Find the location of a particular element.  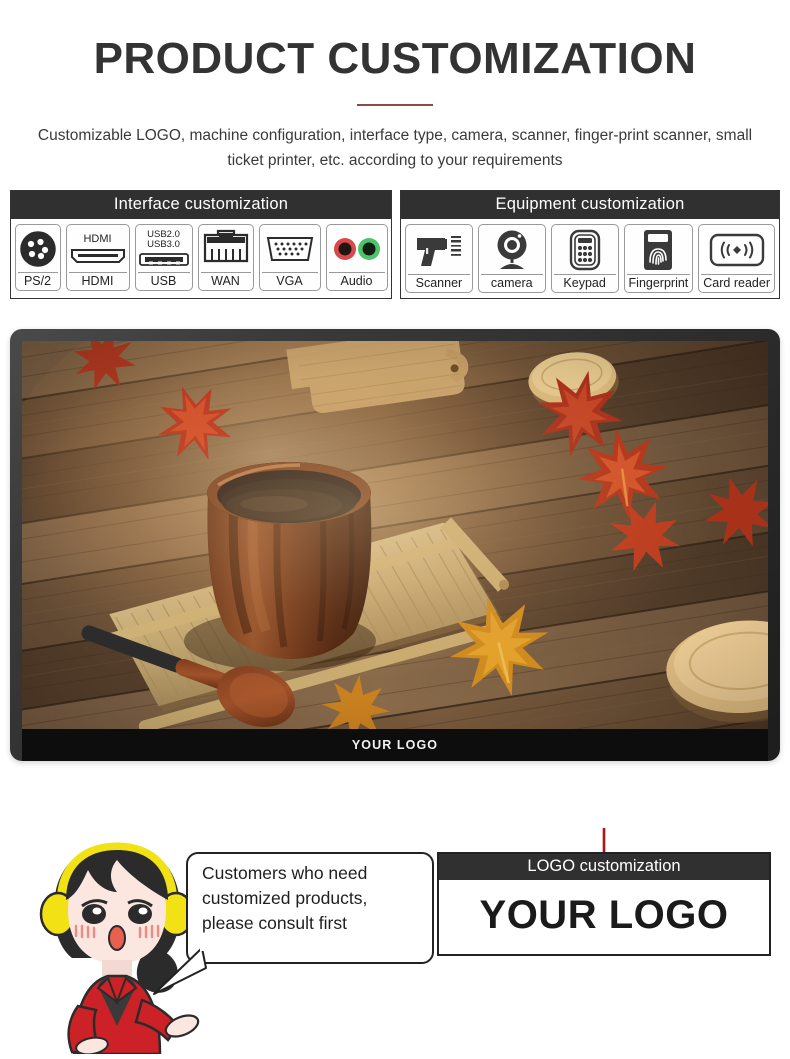

hdmi-port-icon: HDMI is located at coordinates (98, 249).